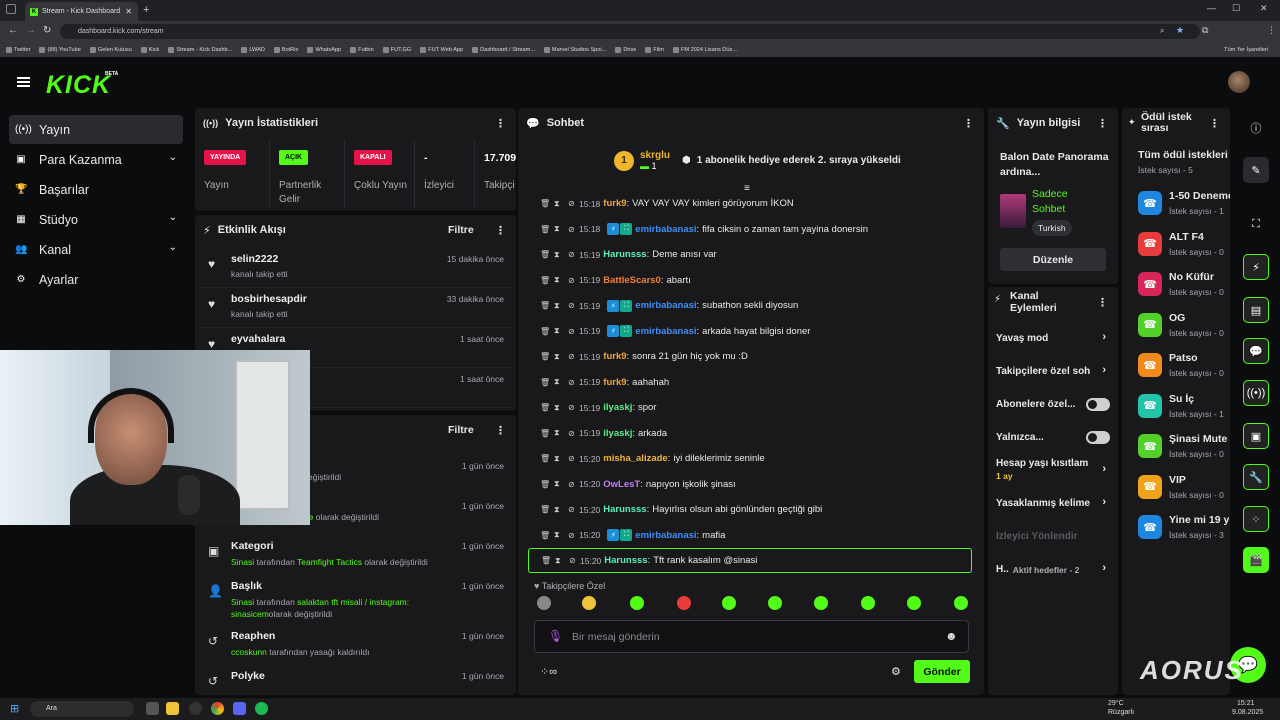 The width and height of the screenshot is (1280, 720). Describe the element at coordinates (1256, 224) in the screenshot. I see `fullscreen-icon: ⛶` at that location.